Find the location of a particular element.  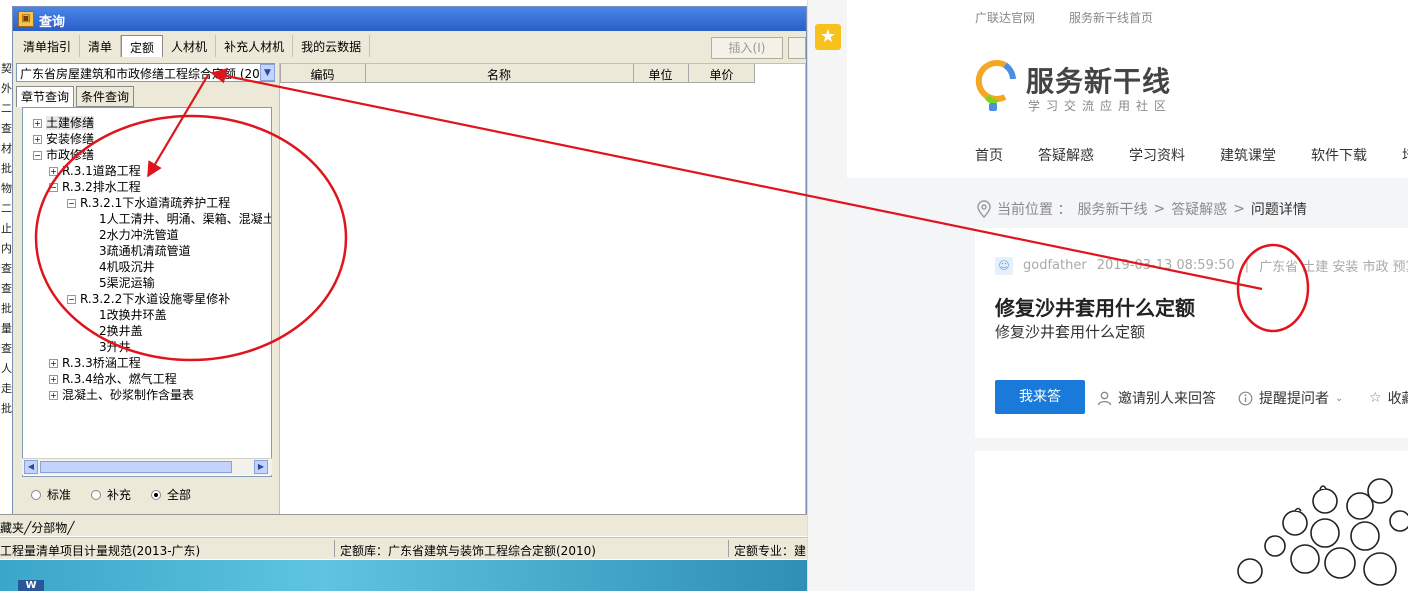

star-icon: ★ is located at coordinates (828, 37).